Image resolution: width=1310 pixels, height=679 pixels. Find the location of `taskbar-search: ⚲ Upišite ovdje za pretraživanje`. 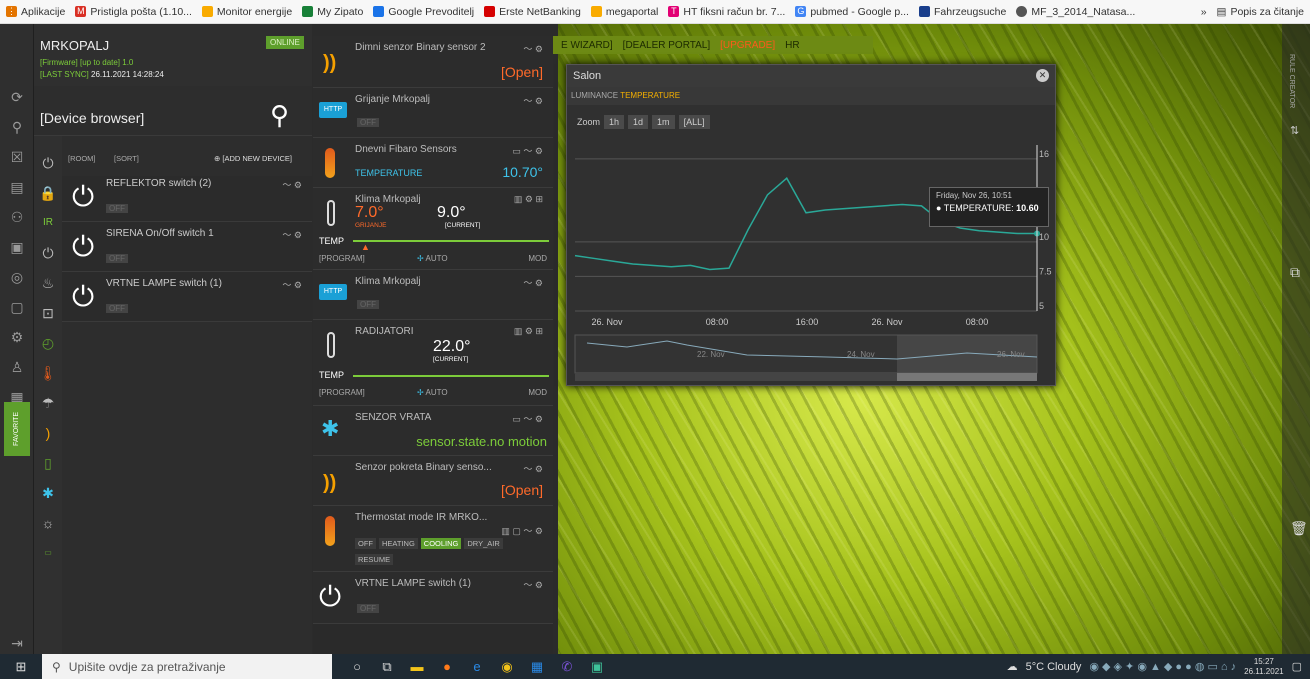

taskbar-search: ⚲ Upišite ovdje za pretraživanje is located at coordinates (187, 666).